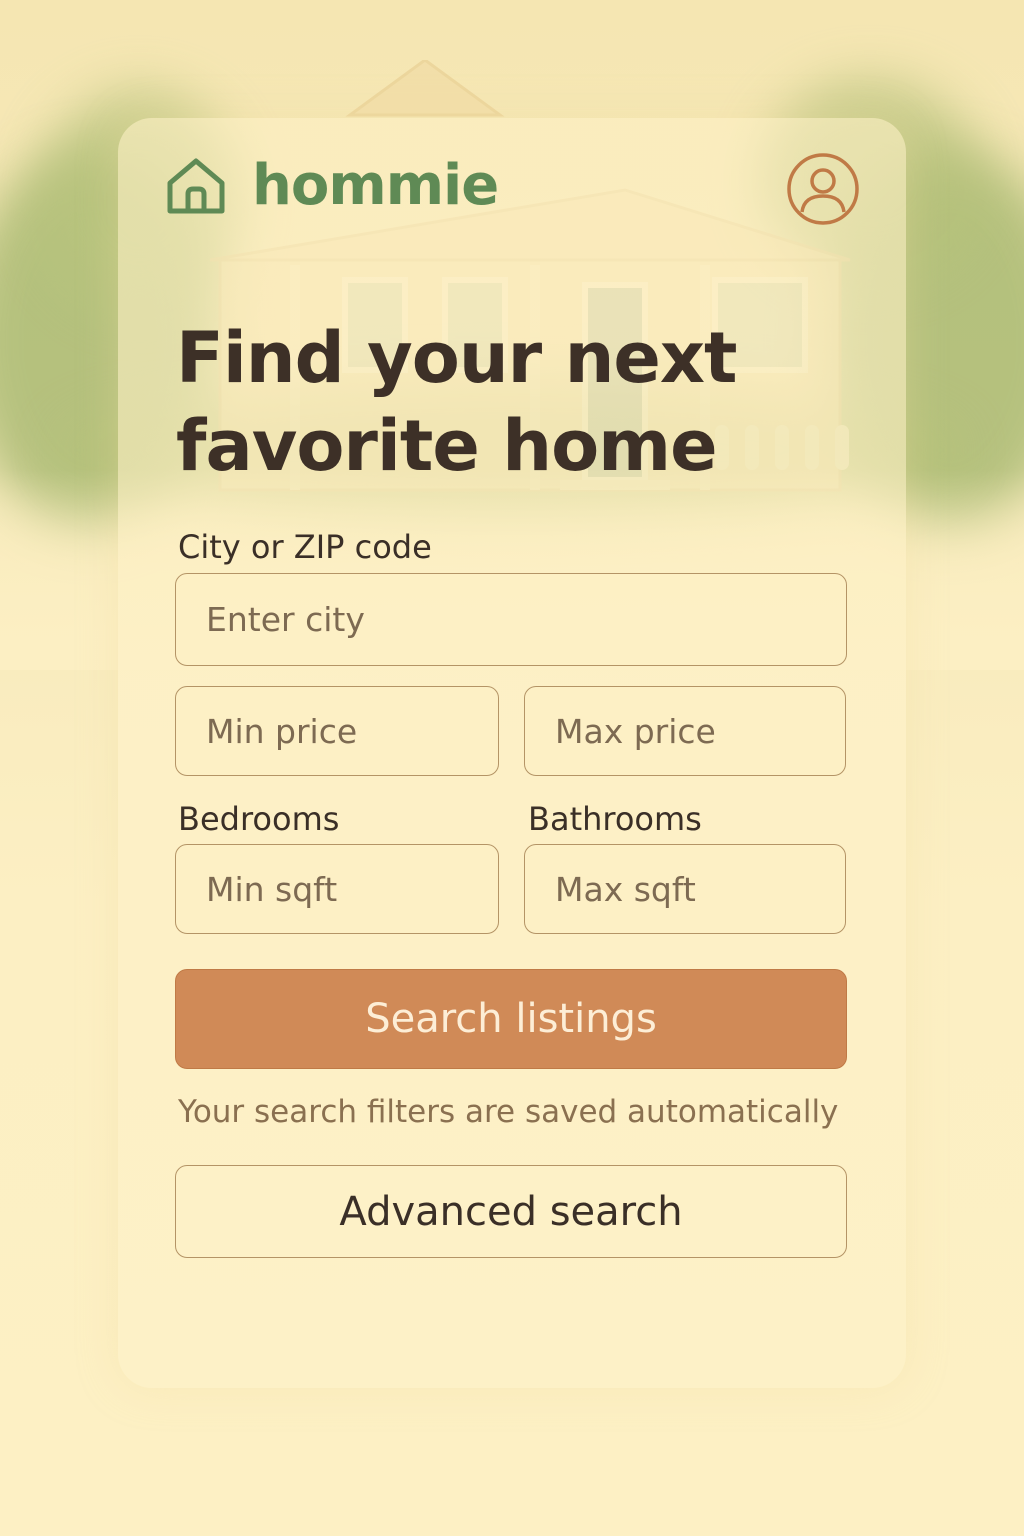 The height and width of the screenshot is (1536, 1024). I want to click on min-price-input, so click(337, 731).